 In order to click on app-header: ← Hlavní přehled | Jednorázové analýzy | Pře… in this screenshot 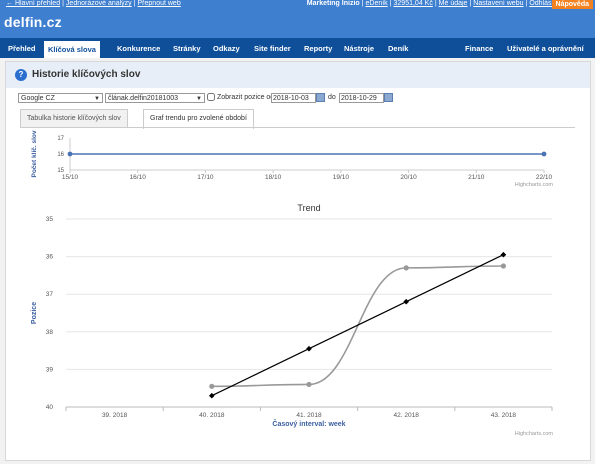, I will do `click(297, 19)`.